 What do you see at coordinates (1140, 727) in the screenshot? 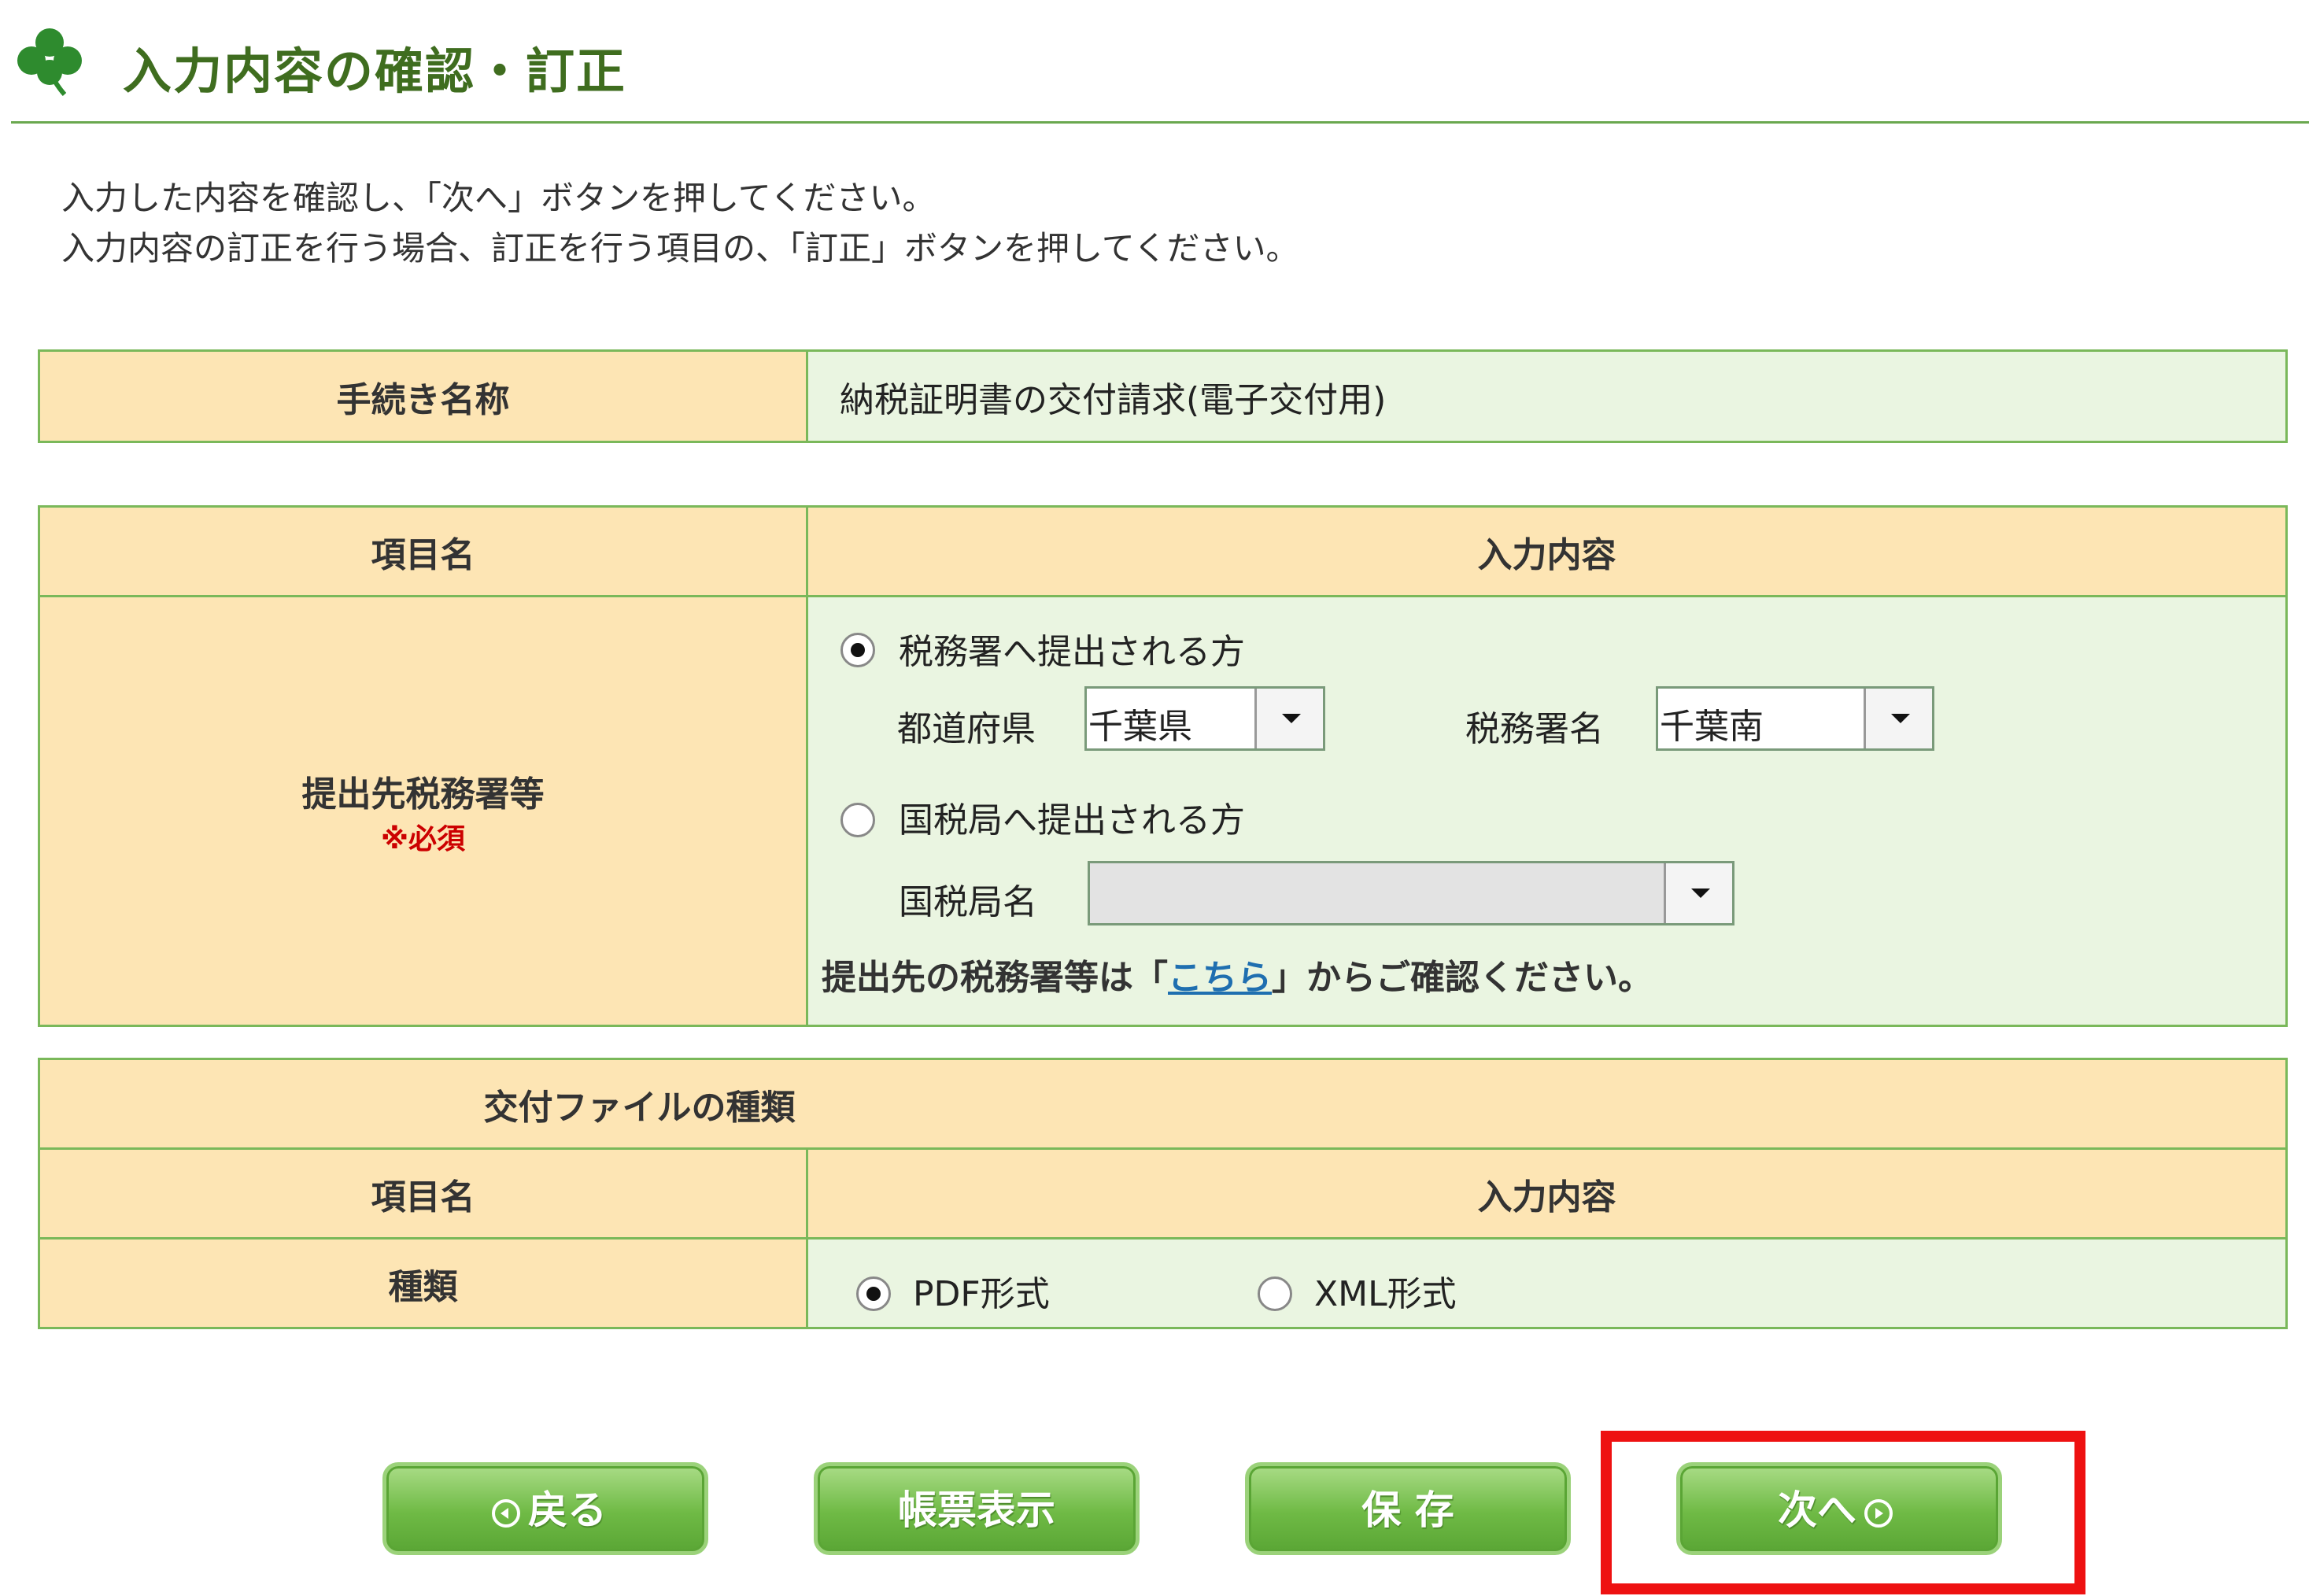
I see `prefecture-value: 千葉県` at bounding box center [1140, 727].